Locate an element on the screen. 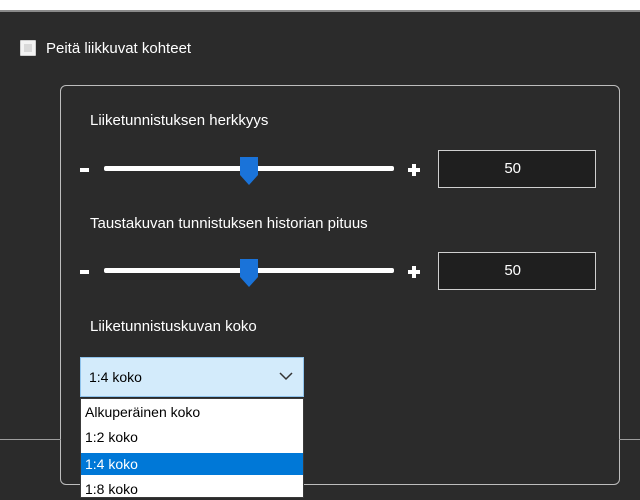 This screenshot has width=640, height=500. image-size-option-selected: 1:4 koko is located at coordinates (192, 464).